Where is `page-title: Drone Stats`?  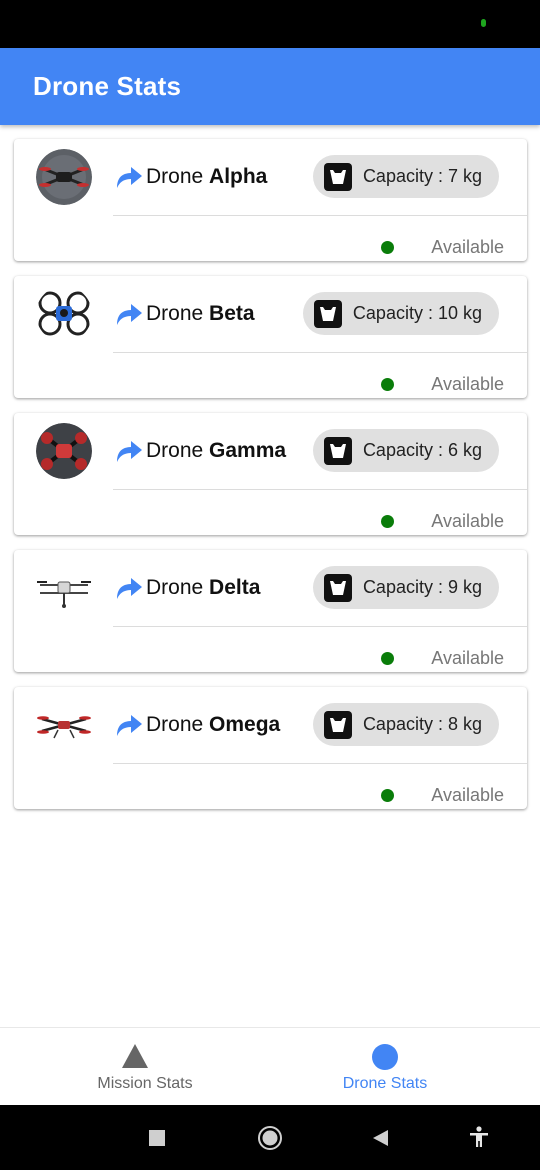 page-title: Drone Stats is located at coordinates (107, 86).